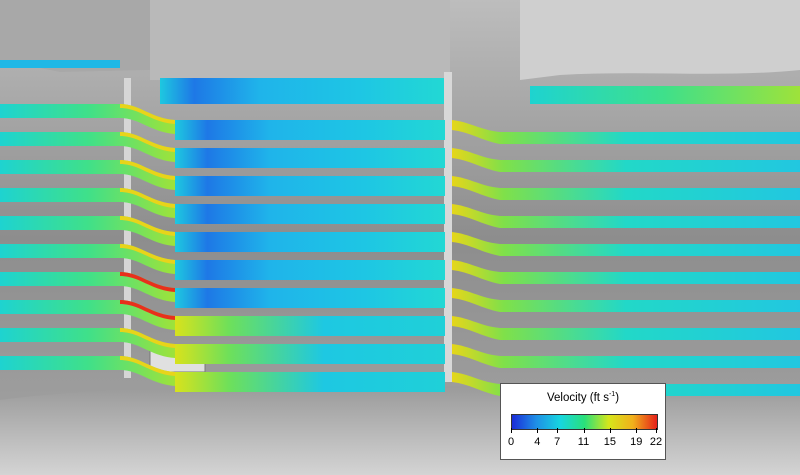  I want to click on legend-tick-label: 19, so click(636, 442).